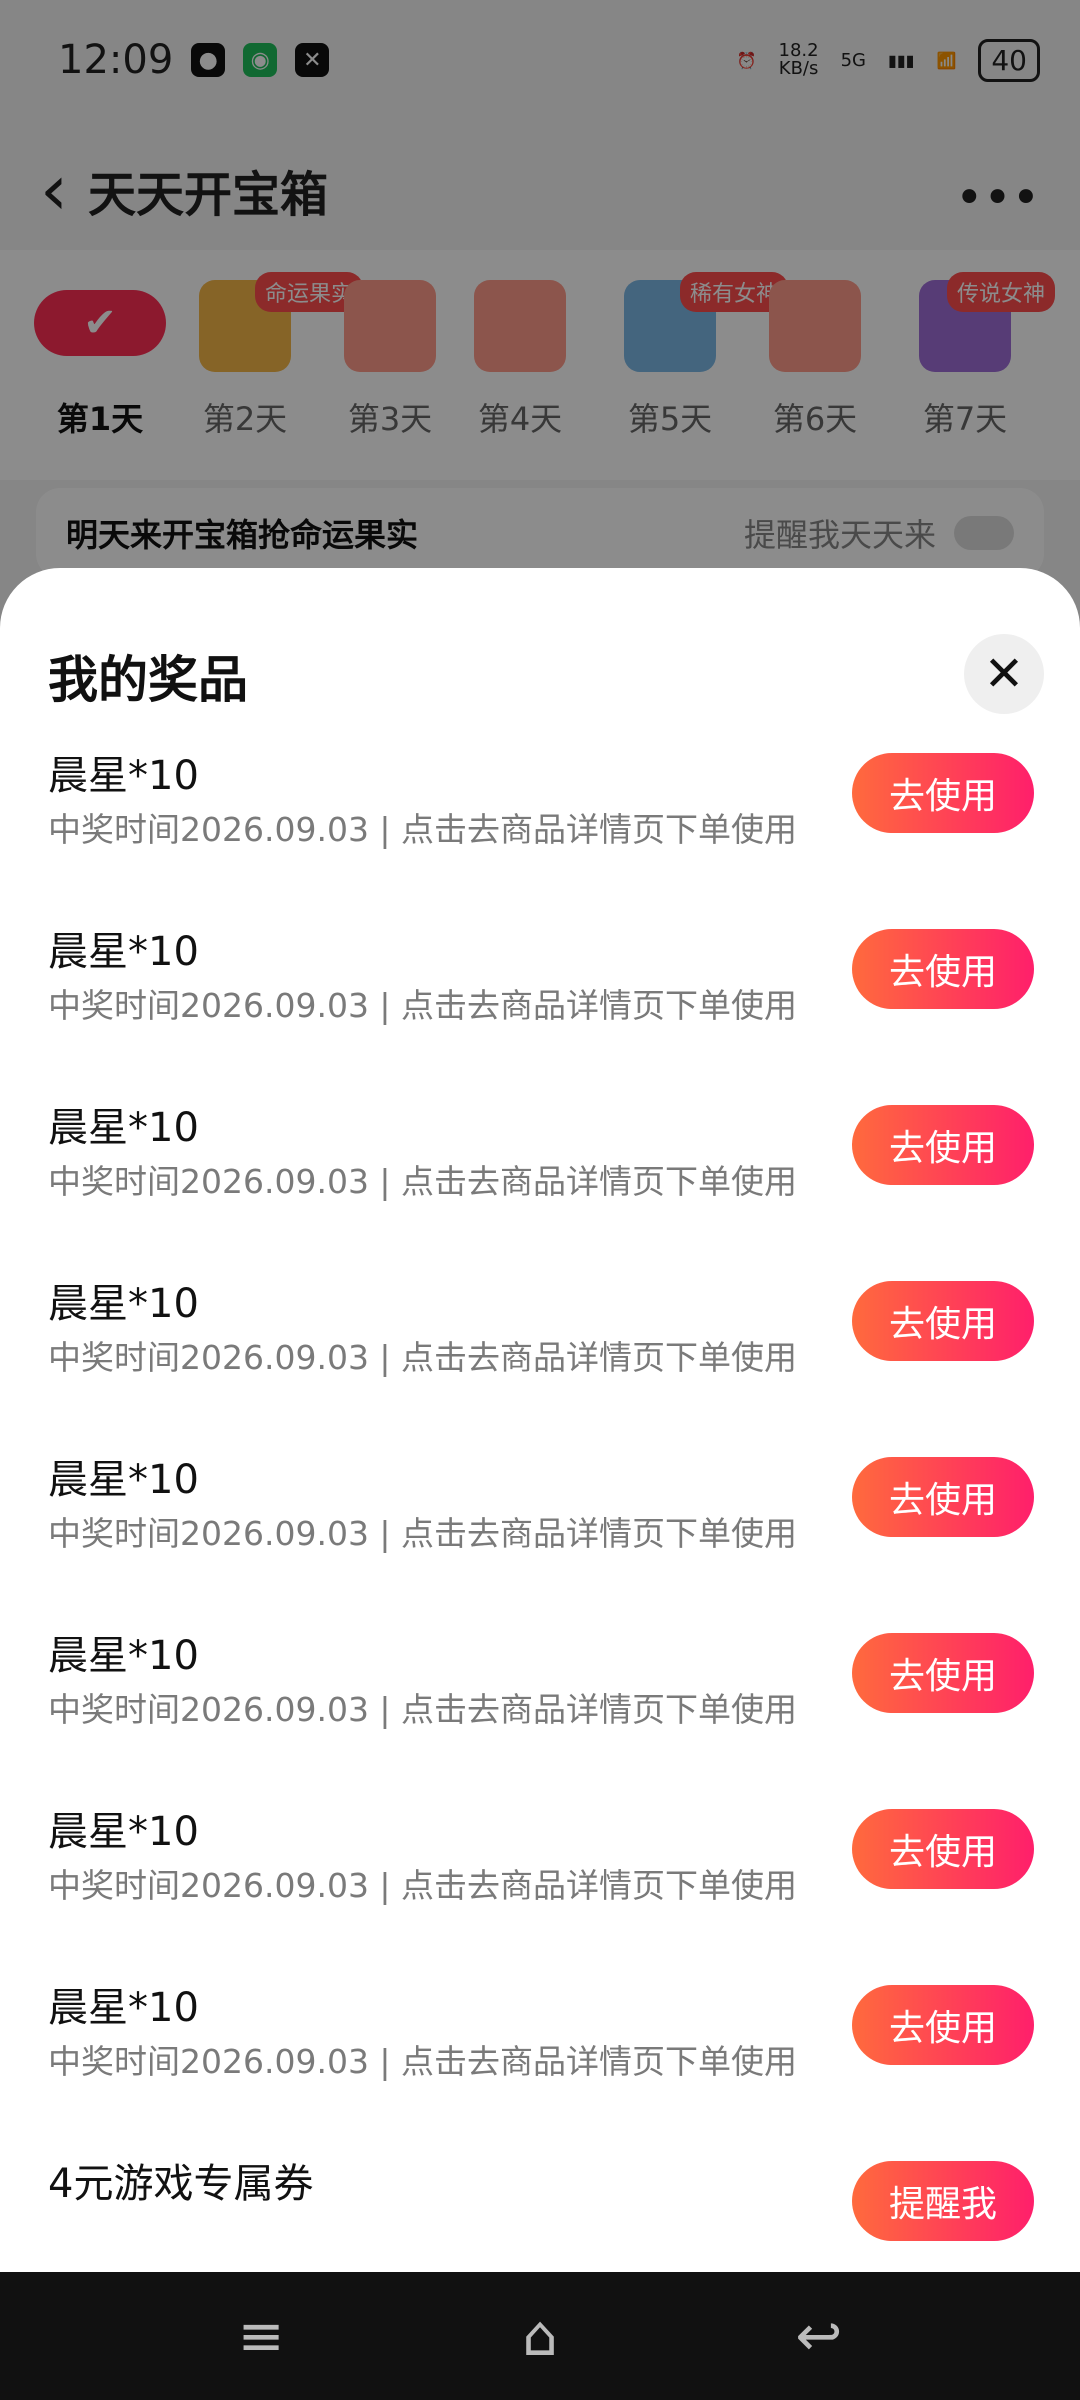 The height and width of the screenshot is (2400, 1080). Describe the element at coordinates (818, 2336) in the screenshot. I see `back-icon: ↩` at that location.